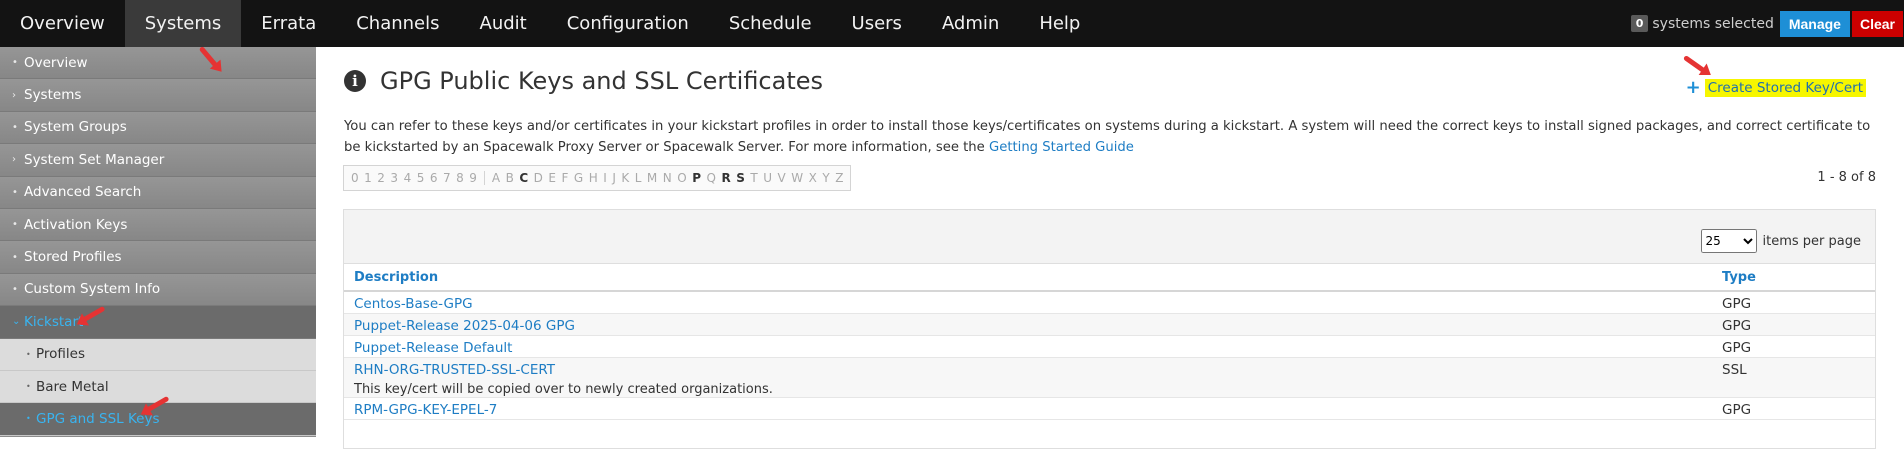 This screenshot has width=1904, height=449. What do you see at coordinates (1028, 304) in the screenshot?
I see `cell-description: Centos-Base-GPG` at bounding box center [1028, 304].